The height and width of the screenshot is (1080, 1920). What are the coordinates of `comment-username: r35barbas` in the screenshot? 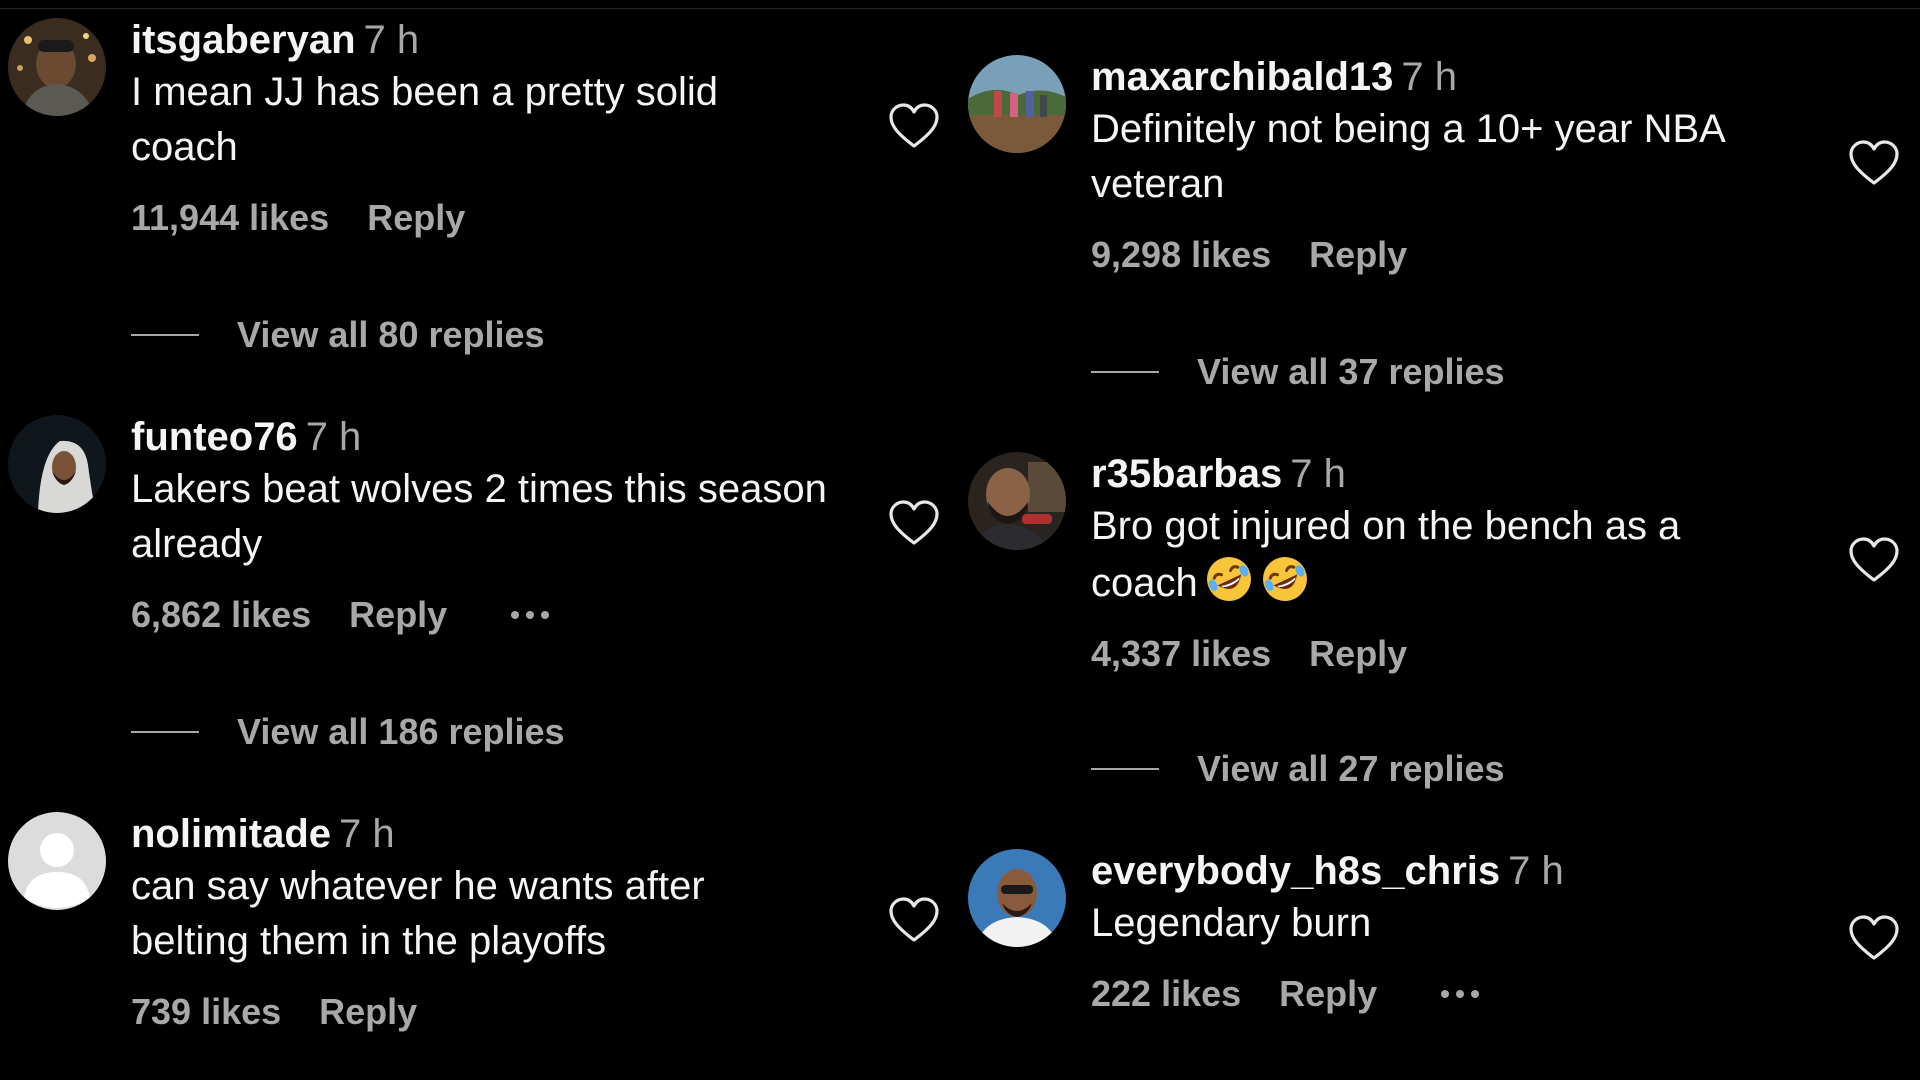 It's located at (1186, 474).